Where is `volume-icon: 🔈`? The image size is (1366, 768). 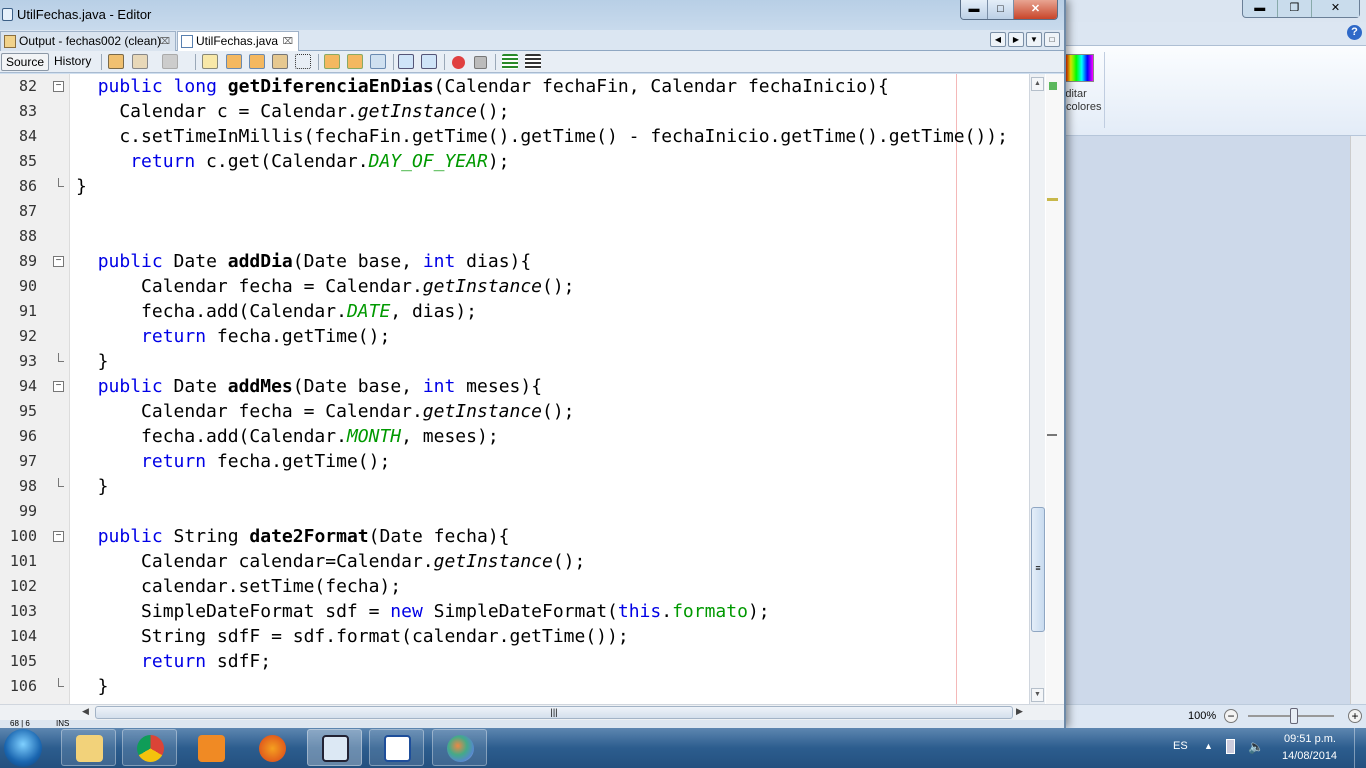
volume-icon: 🔈 is located at coordinates (1256, 747).